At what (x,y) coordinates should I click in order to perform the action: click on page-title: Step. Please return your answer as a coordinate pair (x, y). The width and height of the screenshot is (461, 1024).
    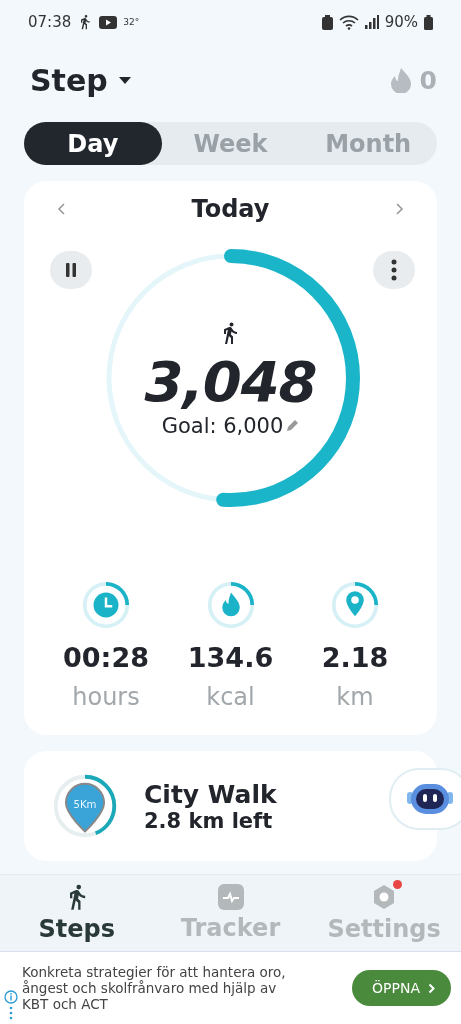
    Looking at the image, I should click on (69, 80).